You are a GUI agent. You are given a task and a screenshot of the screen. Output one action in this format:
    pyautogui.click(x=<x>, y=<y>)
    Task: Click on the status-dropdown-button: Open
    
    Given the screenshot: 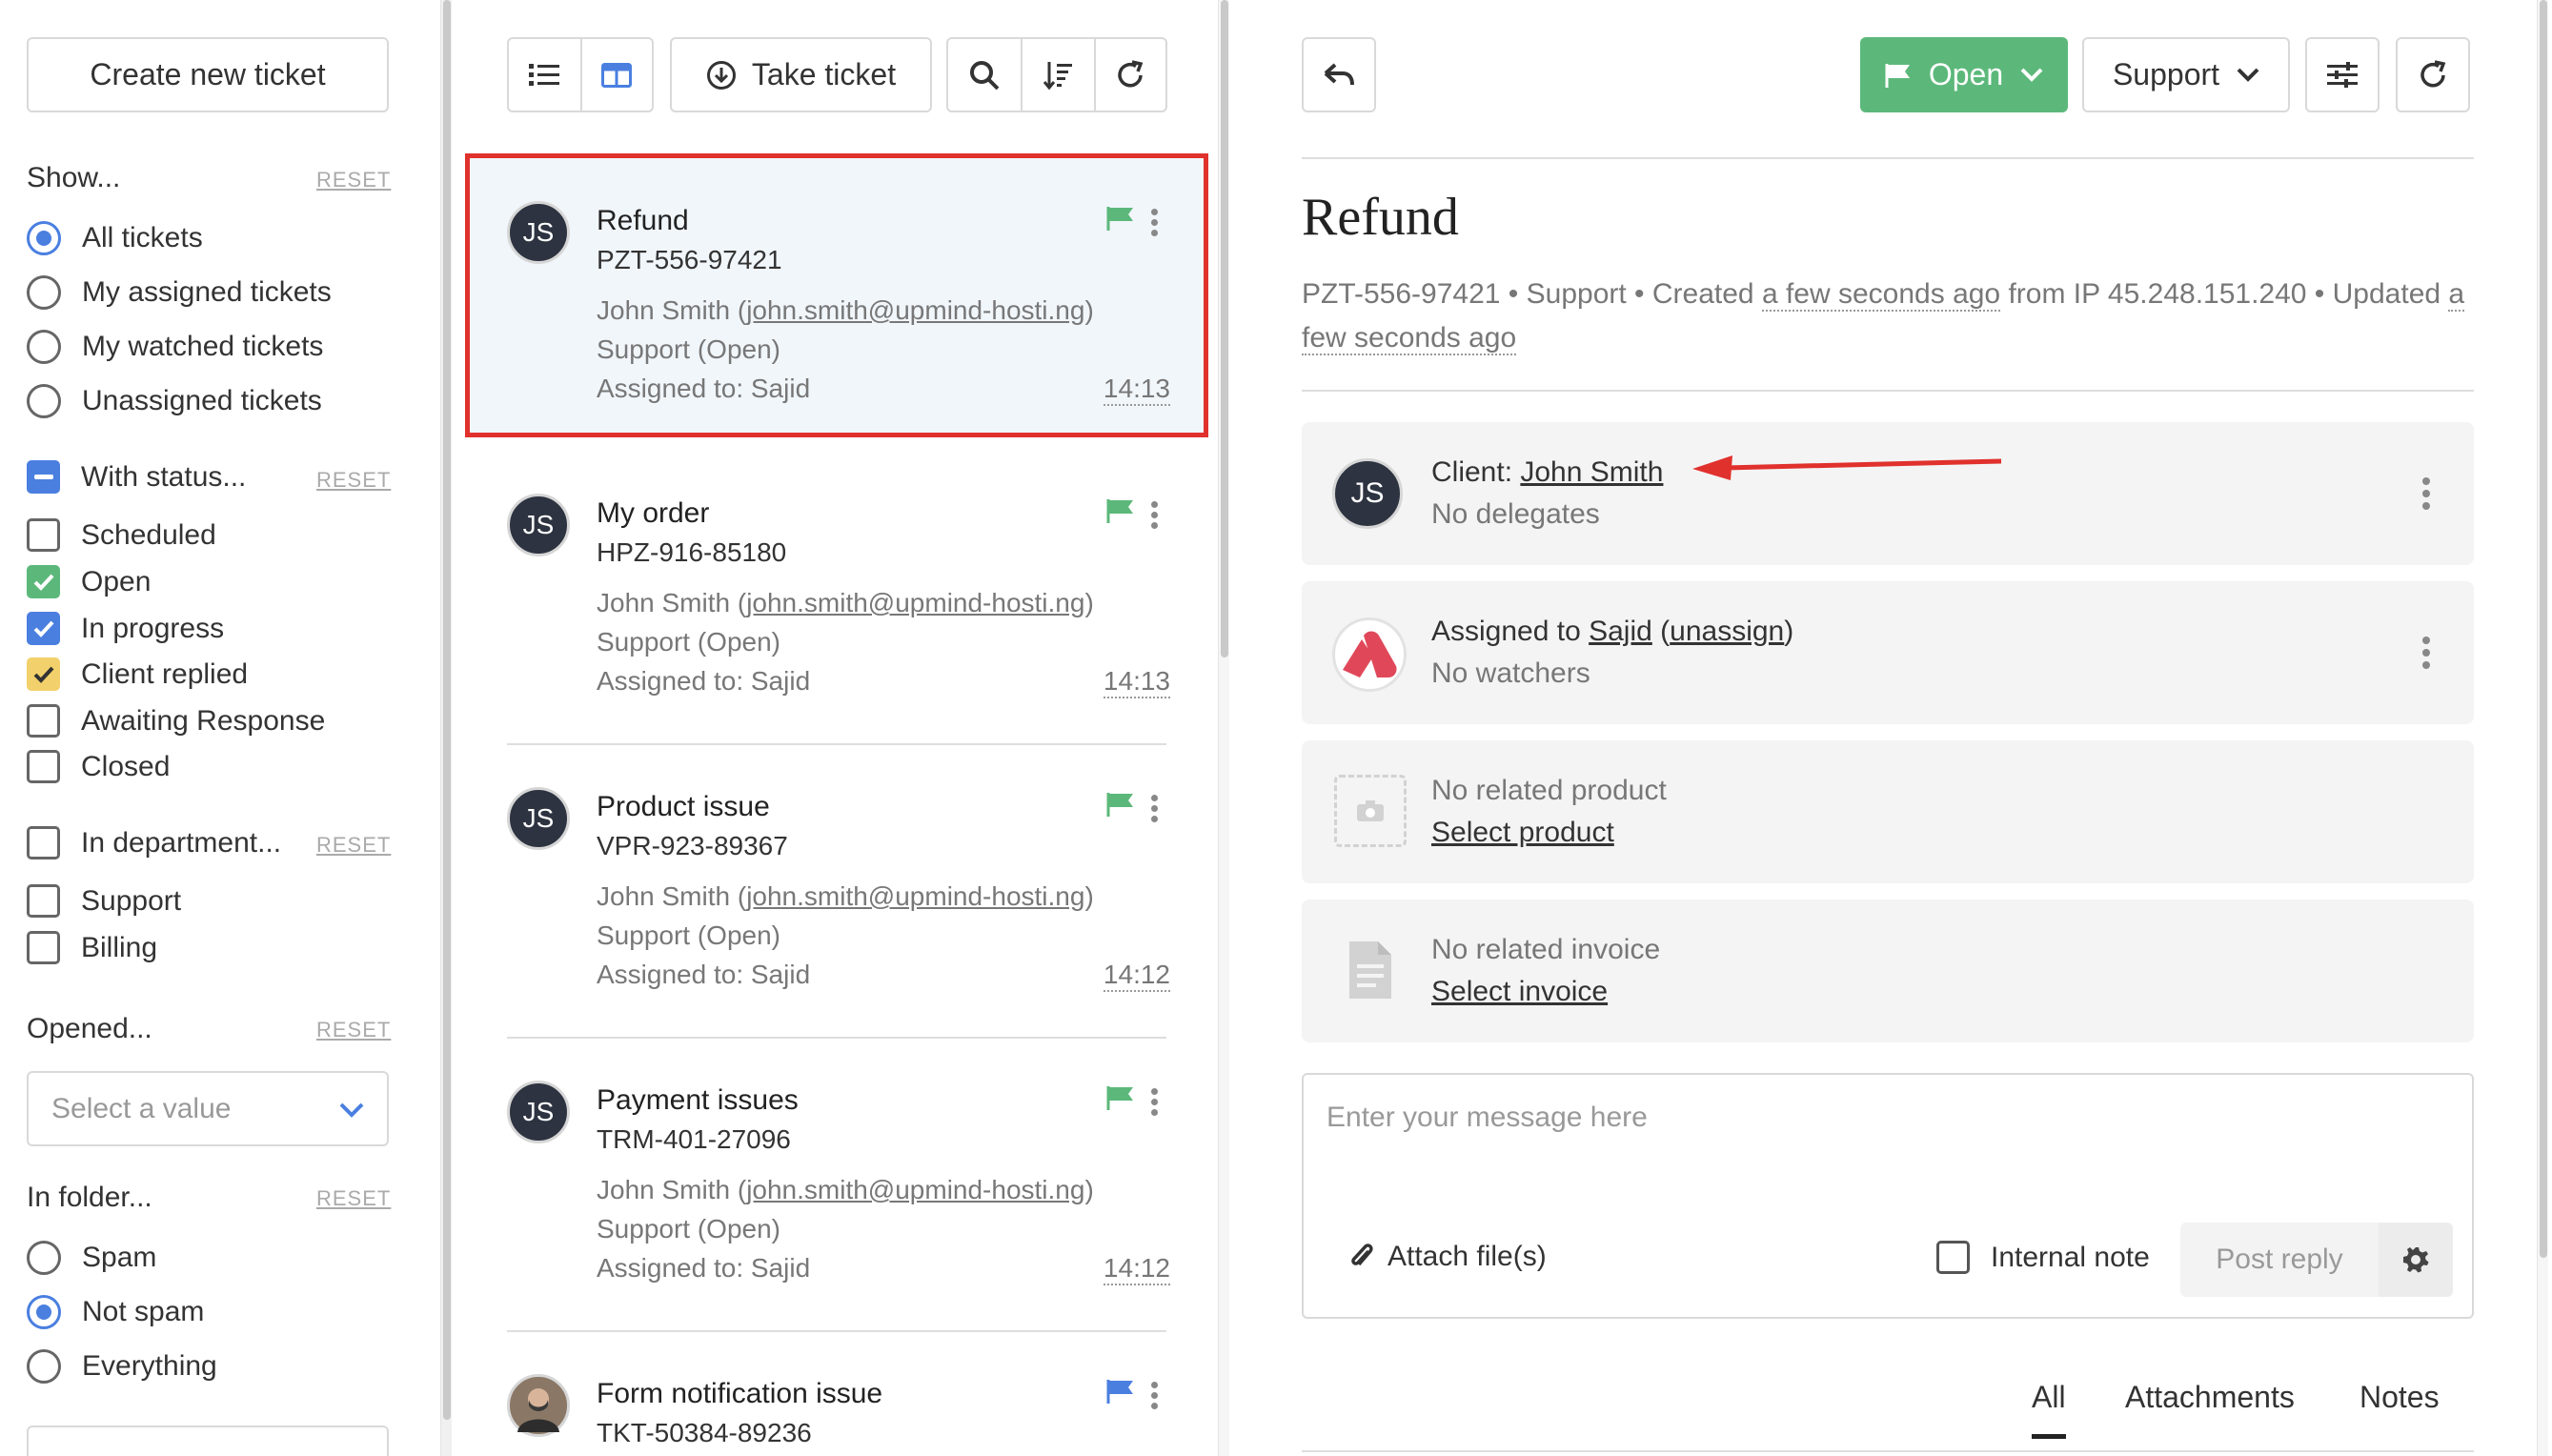 What is the action you would take?
    pyautogui.click(x=1964, y=75)
    